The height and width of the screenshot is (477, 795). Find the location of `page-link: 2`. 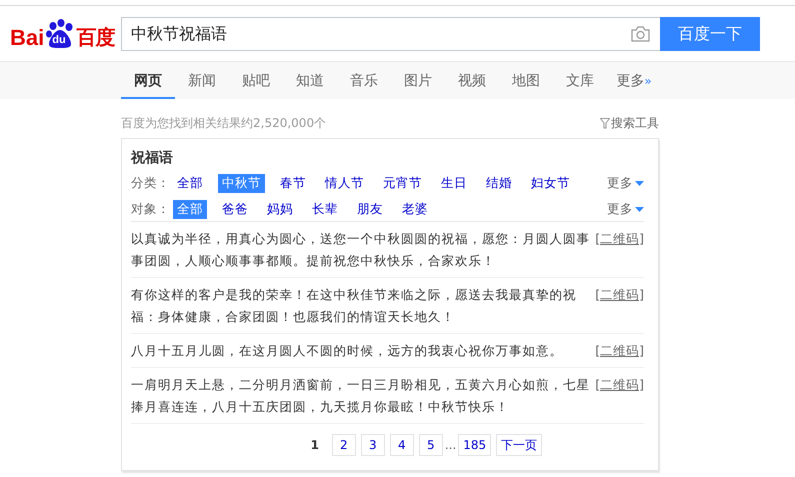

page-link: 2 is located at coordinates (344, 445).